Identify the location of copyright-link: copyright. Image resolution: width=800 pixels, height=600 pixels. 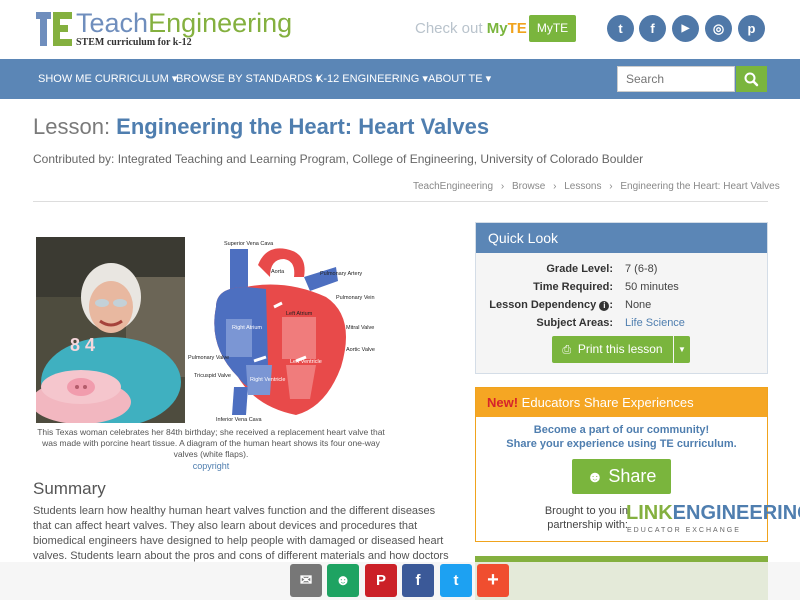
(211, 466).